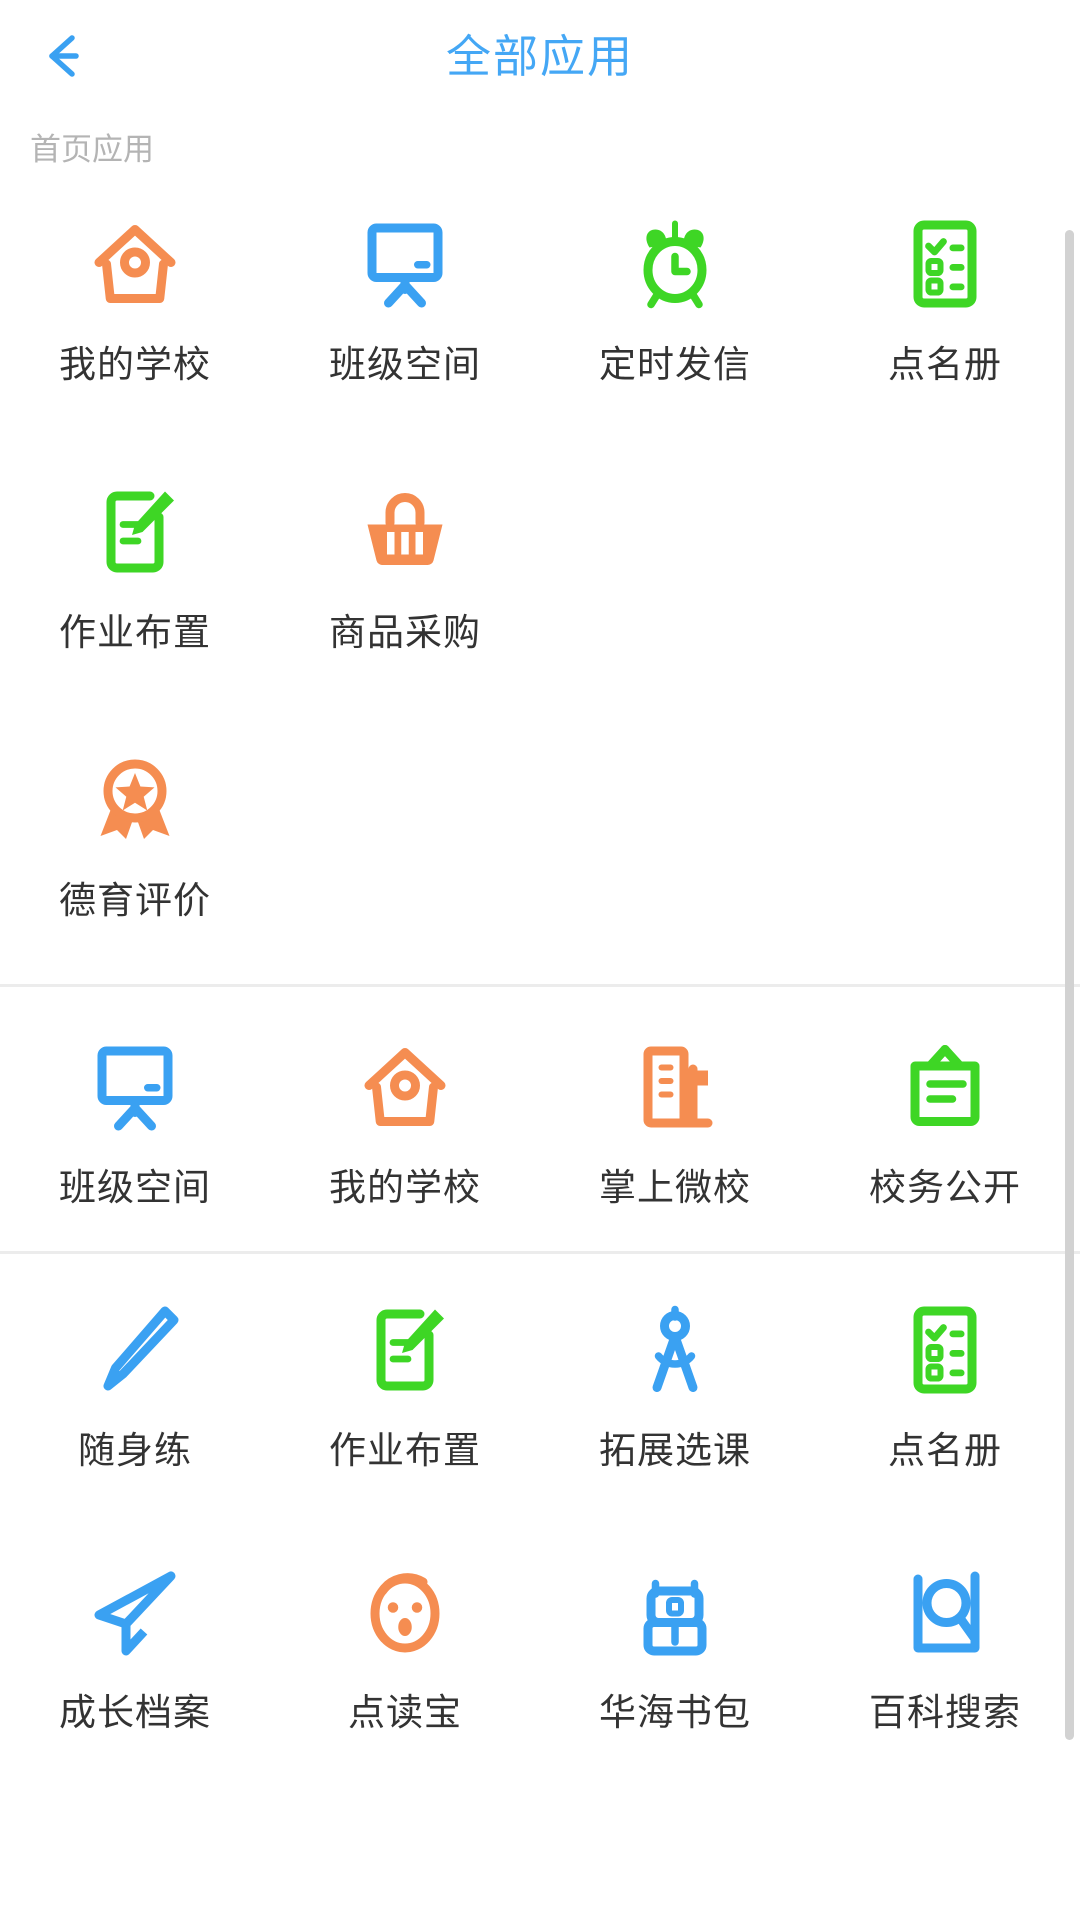  What do you see at coordinates (92, 149) in the screenshot?
I see `section-title: 首页应用` at bounding box center [92, 149].